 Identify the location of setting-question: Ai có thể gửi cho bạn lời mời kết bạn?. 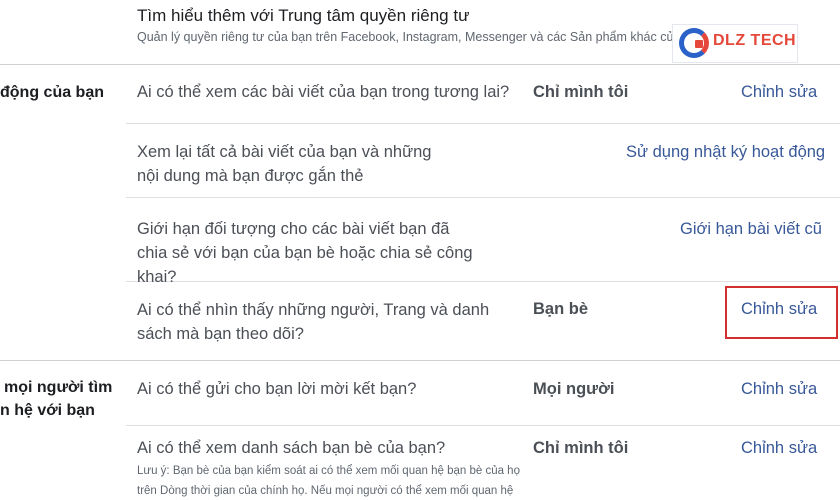
(277, 389).